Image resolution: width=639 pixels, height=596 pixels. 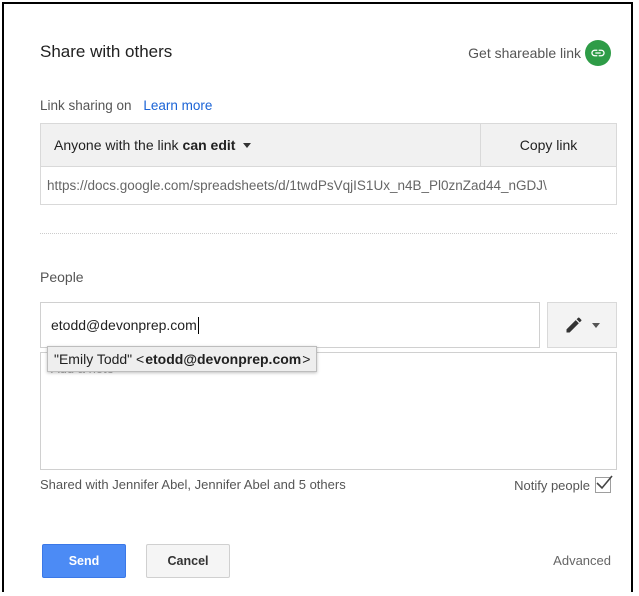 What do you see at coordinates (86, 105) in the screenshot?
I see `link-sharing-label: Link sharing on` at bounding box center [86, 105].